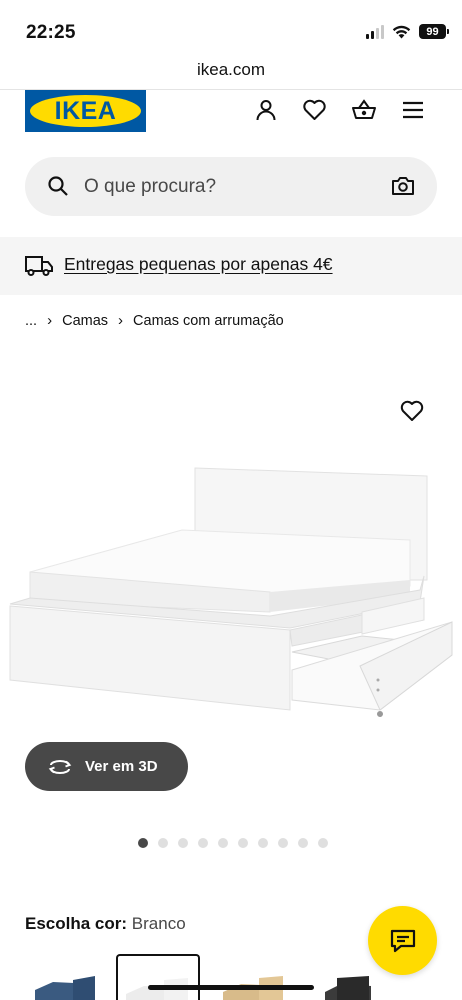  Describe the element at coordinates (60, 766) in the screenshot. I see `rotate-3d-icon` at that location.